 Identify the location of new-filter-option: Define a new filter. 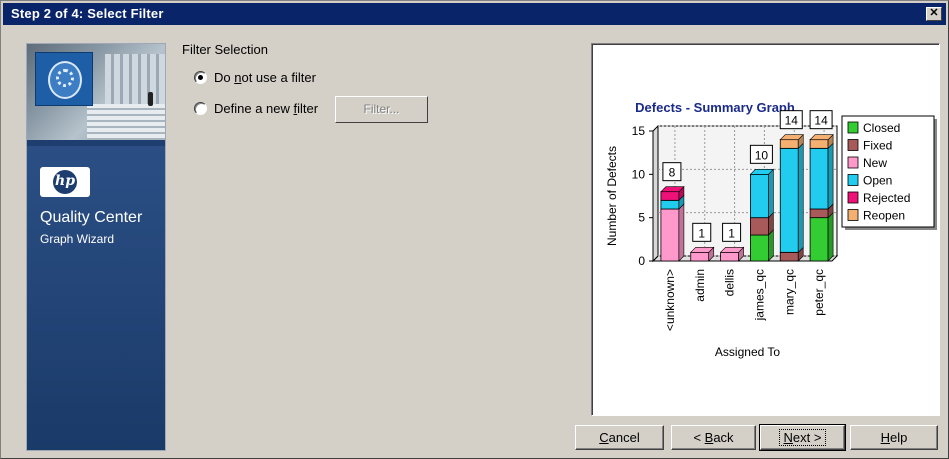
(256, 108).